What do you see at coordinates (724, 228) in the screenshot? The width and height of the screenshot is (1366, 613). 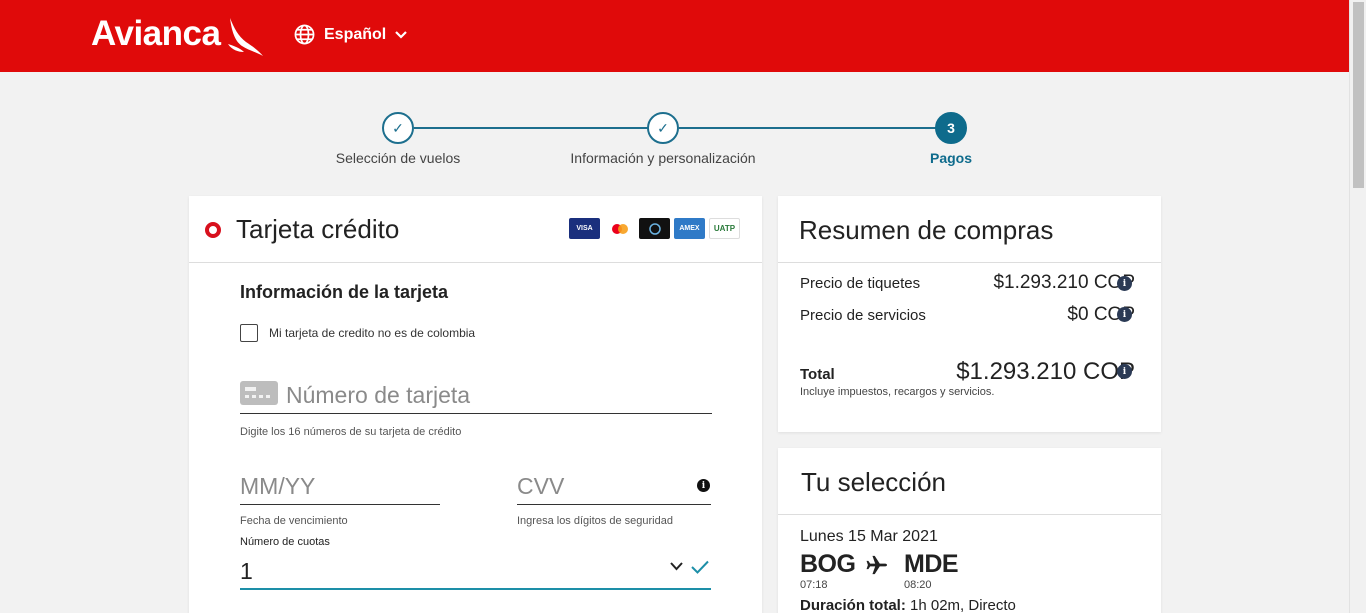 I see `uatp-logo: UATP` at bounding box center [724, 228].